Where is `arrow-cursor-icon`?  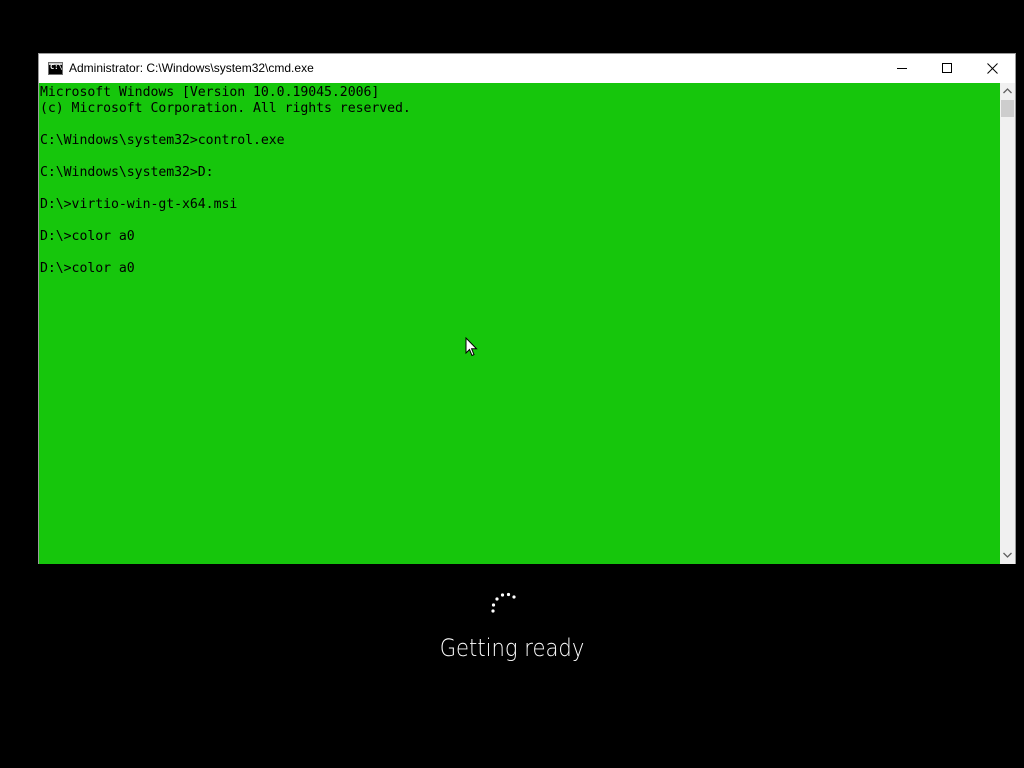 arrow-cursor-icon is located at coordinates (471, 347).